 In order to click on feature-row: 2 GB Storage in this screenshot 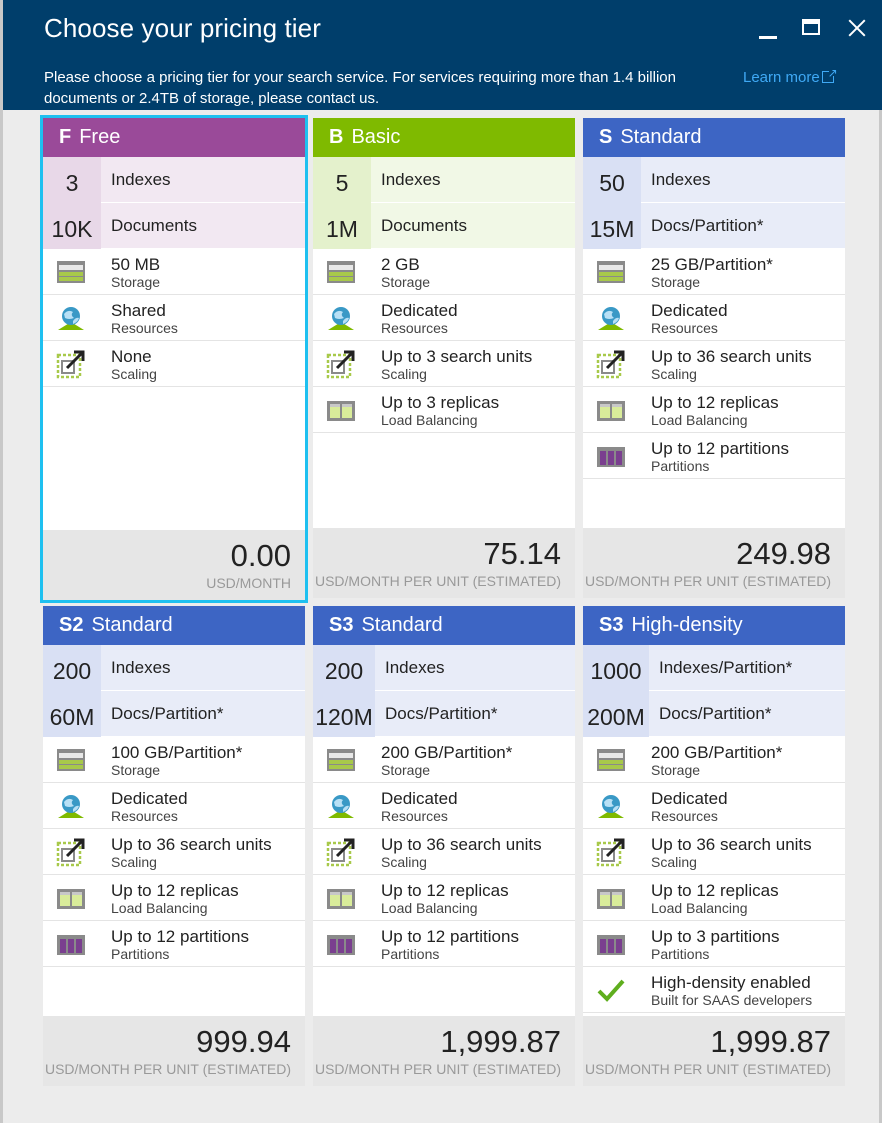, I will do `click(444, 272)`.